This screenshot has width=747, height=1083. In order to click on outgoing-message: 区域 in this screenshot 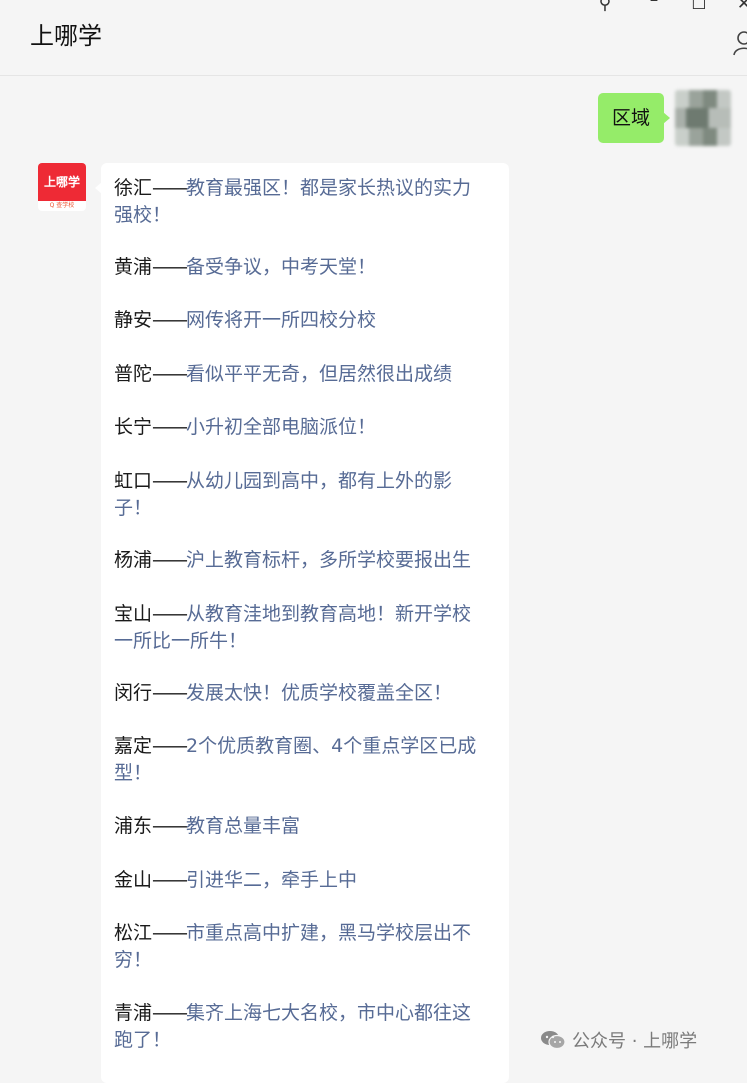, I will do `click(634, 118)`.